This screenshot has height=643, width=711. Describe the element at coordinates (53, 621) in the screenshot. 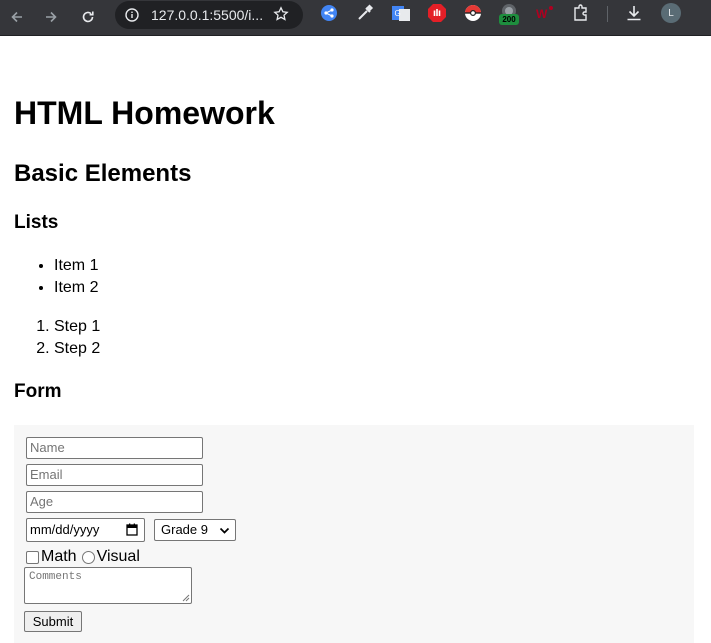

I see `submit-button: Submit` at that location.